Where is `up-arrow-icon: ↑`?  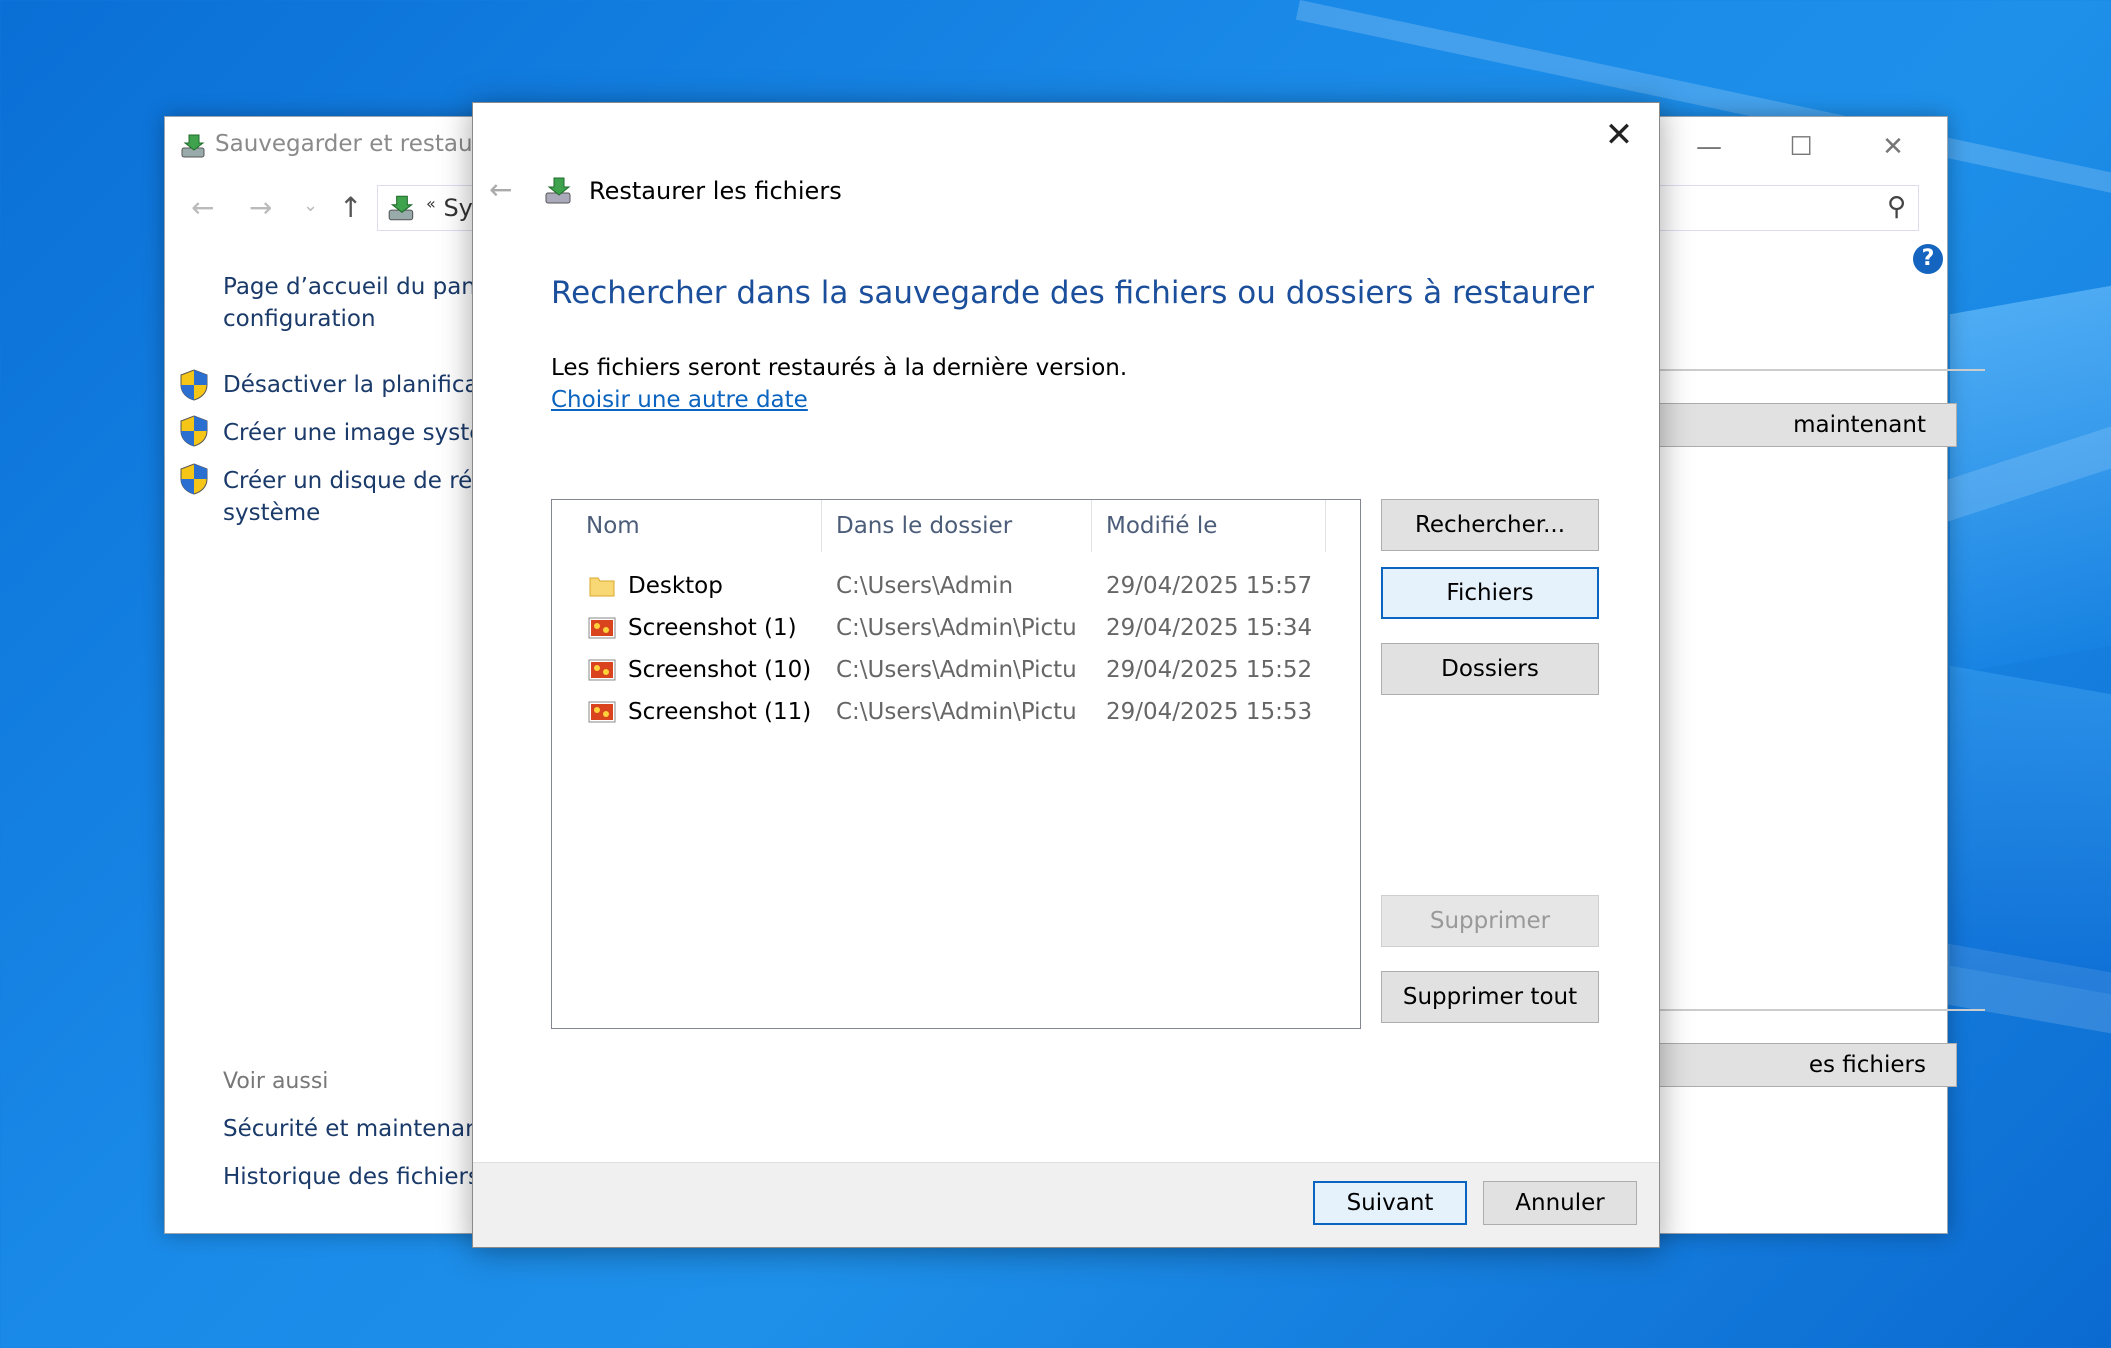 up-arrow-icon: ↑ is located at coordinates (350, 207).